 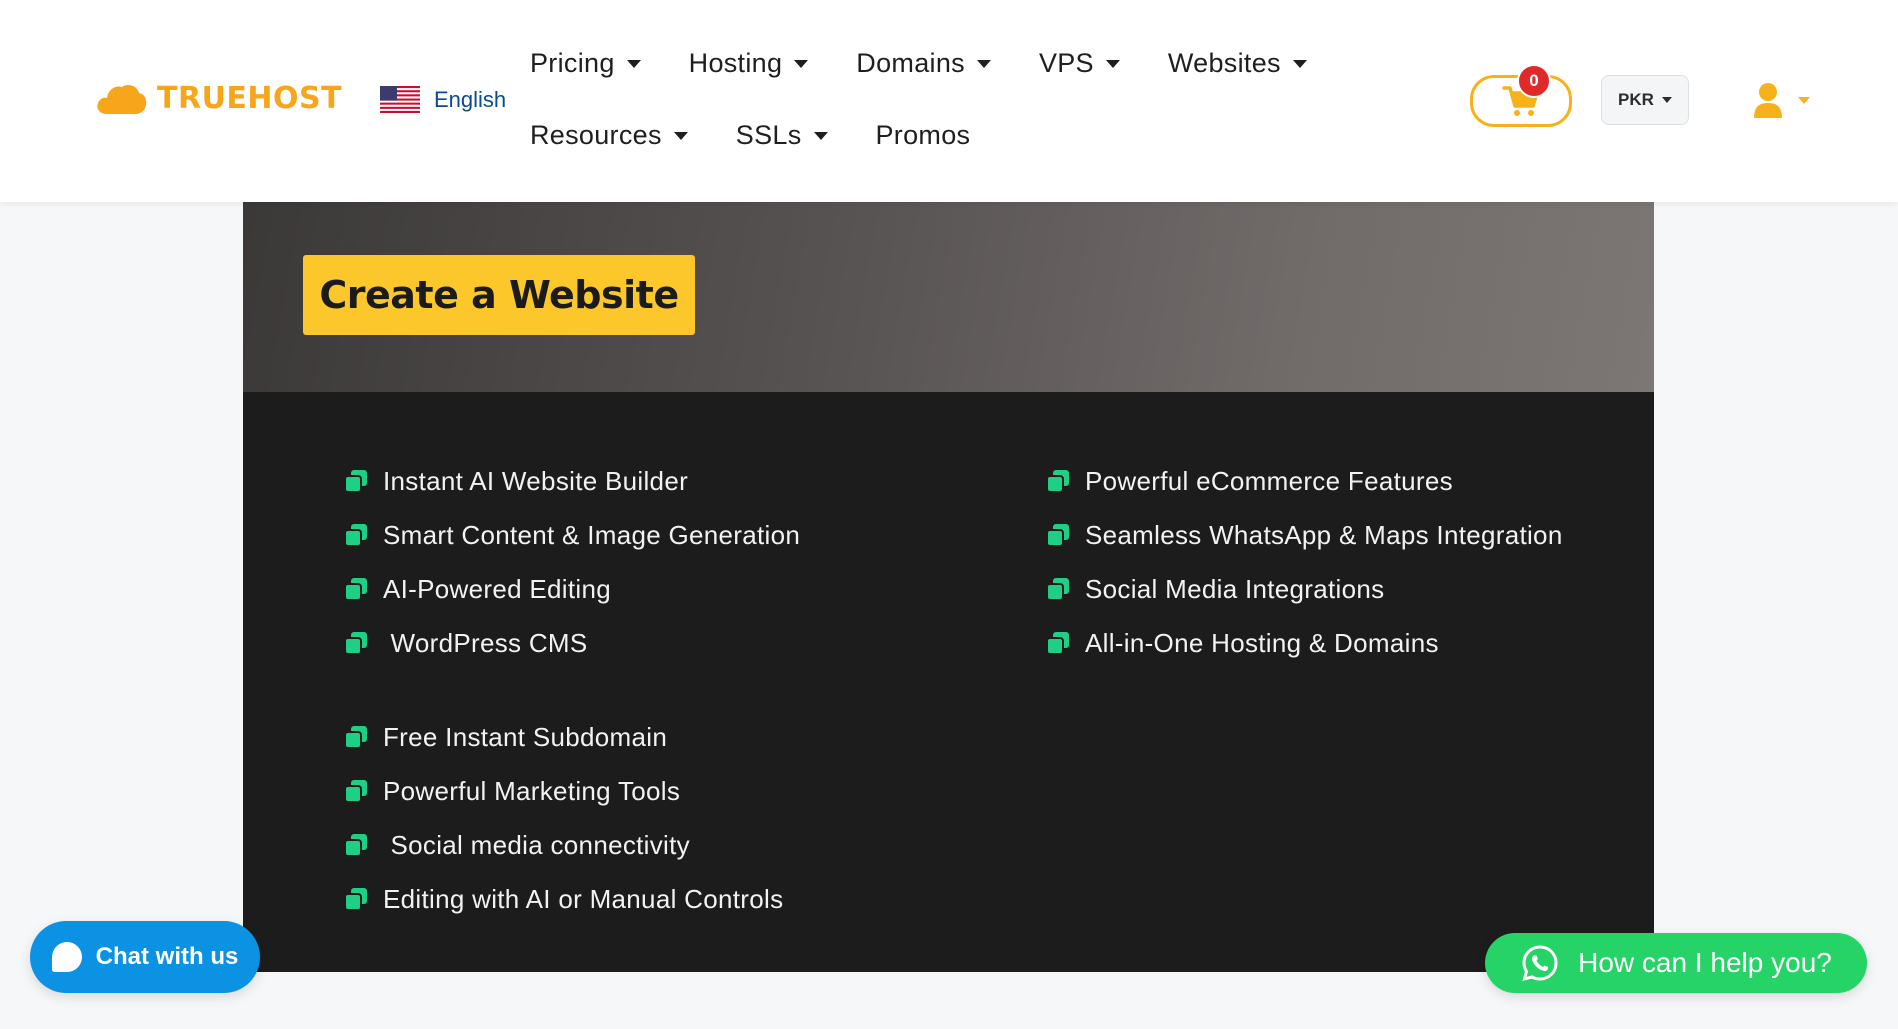 I want to click on nav-item-ssls: SSLs, so click(x=782, y=135).